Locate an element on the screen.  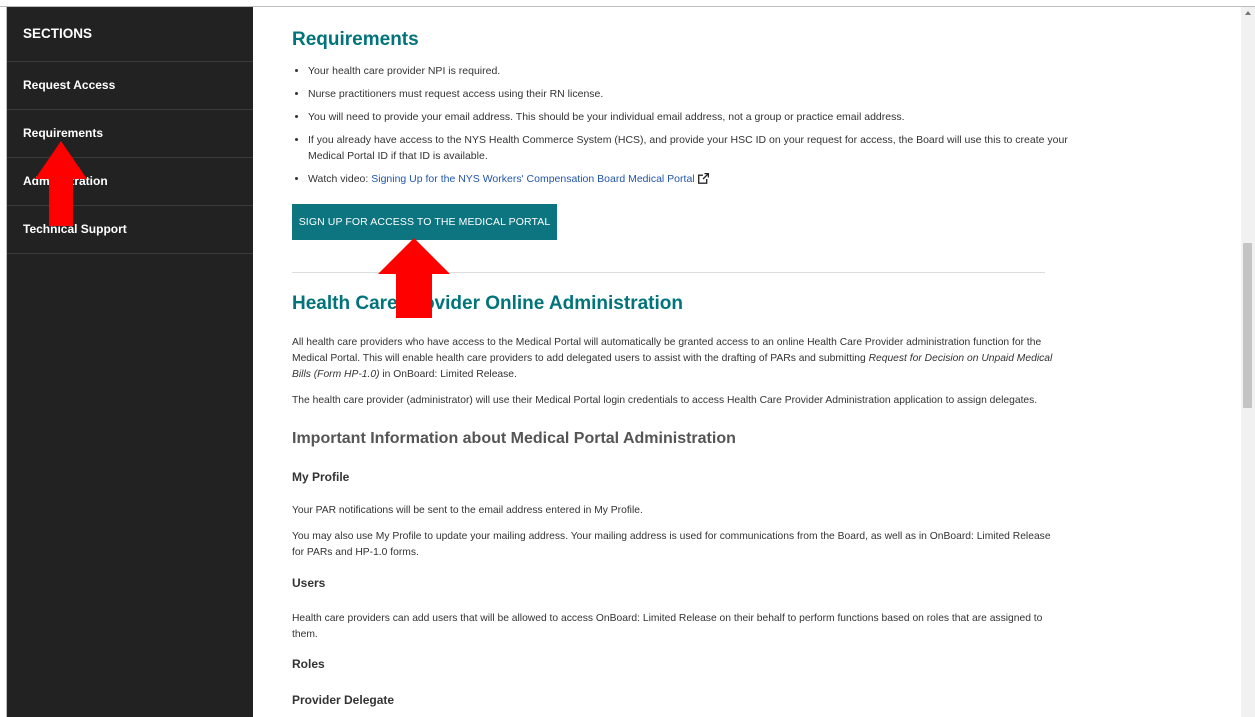
sidebar-heading: SECTIONS is located at coordinates (130, 34).